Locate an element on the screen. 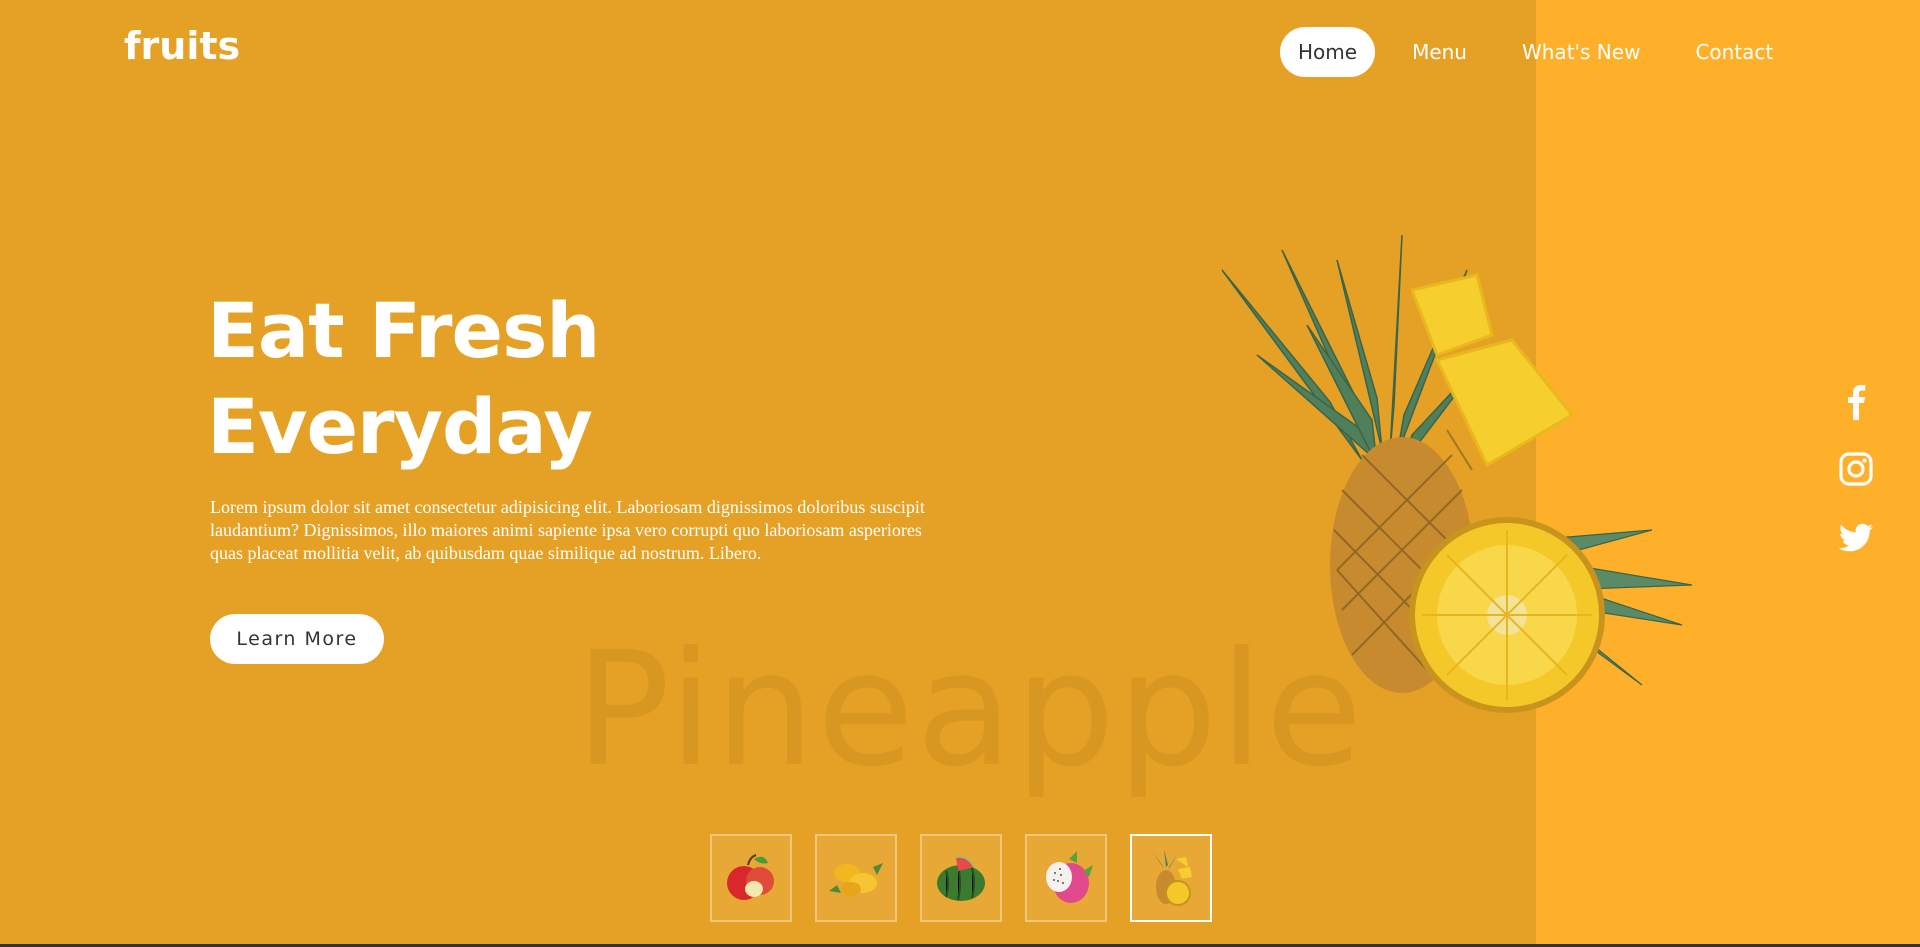 The height and width of the screenshot is (947, 1920). main-nav: Home Menu What's New Contact is located at coordinates (1545, 52).